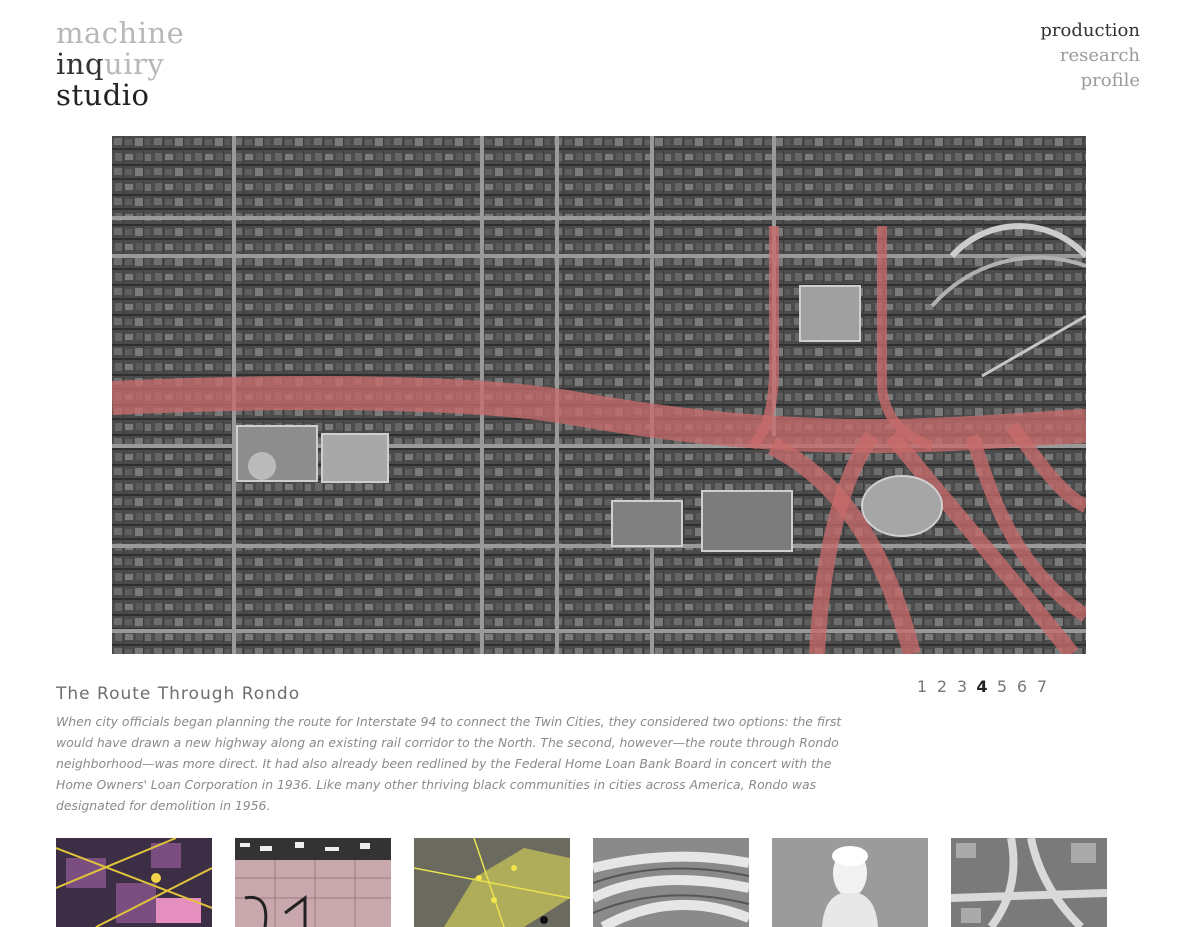 This screenshot has height=927, width=1200. What do you see at coordinates (492, 882) in the screenshot?
I see `thumbnail-yellow-overlay-map` at bounding box center [492, 882].